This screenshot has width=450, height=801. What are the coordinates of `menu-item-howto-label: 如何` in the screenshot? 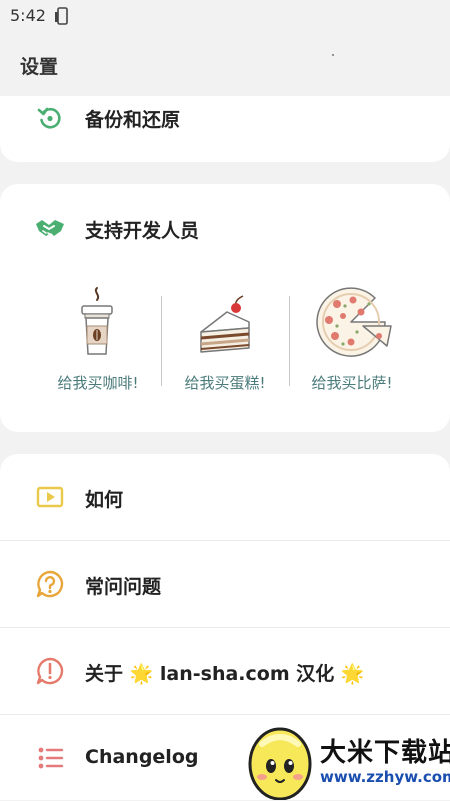 It's located at (104, 500).